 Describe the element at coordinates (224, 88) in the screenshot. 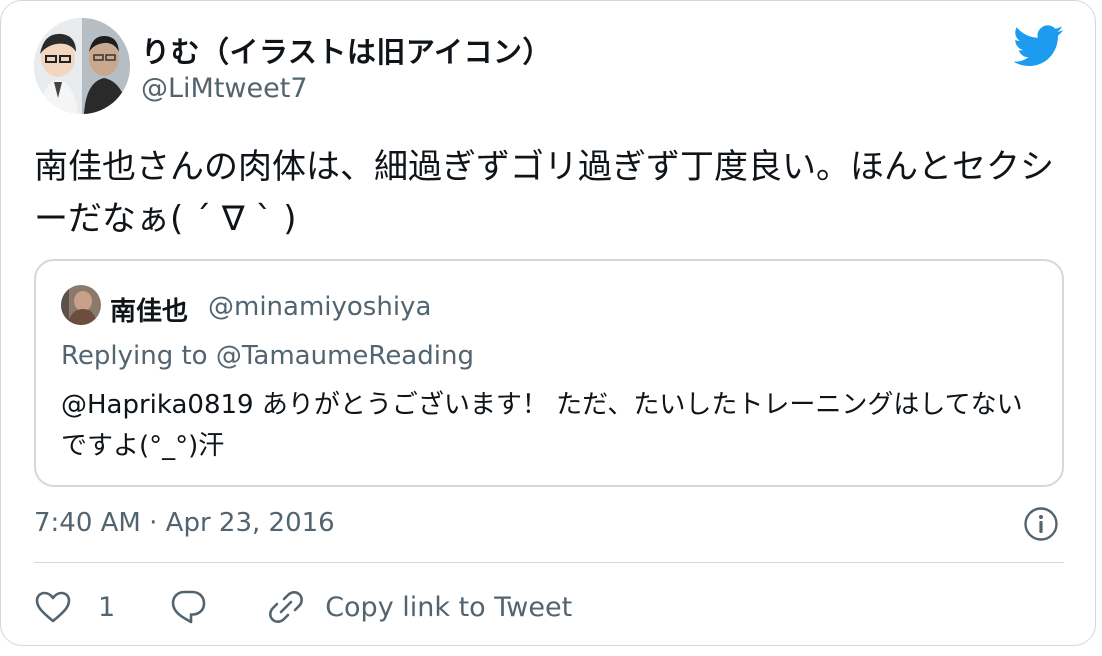

I see `author-handle: @LiMtweet7` at that location.